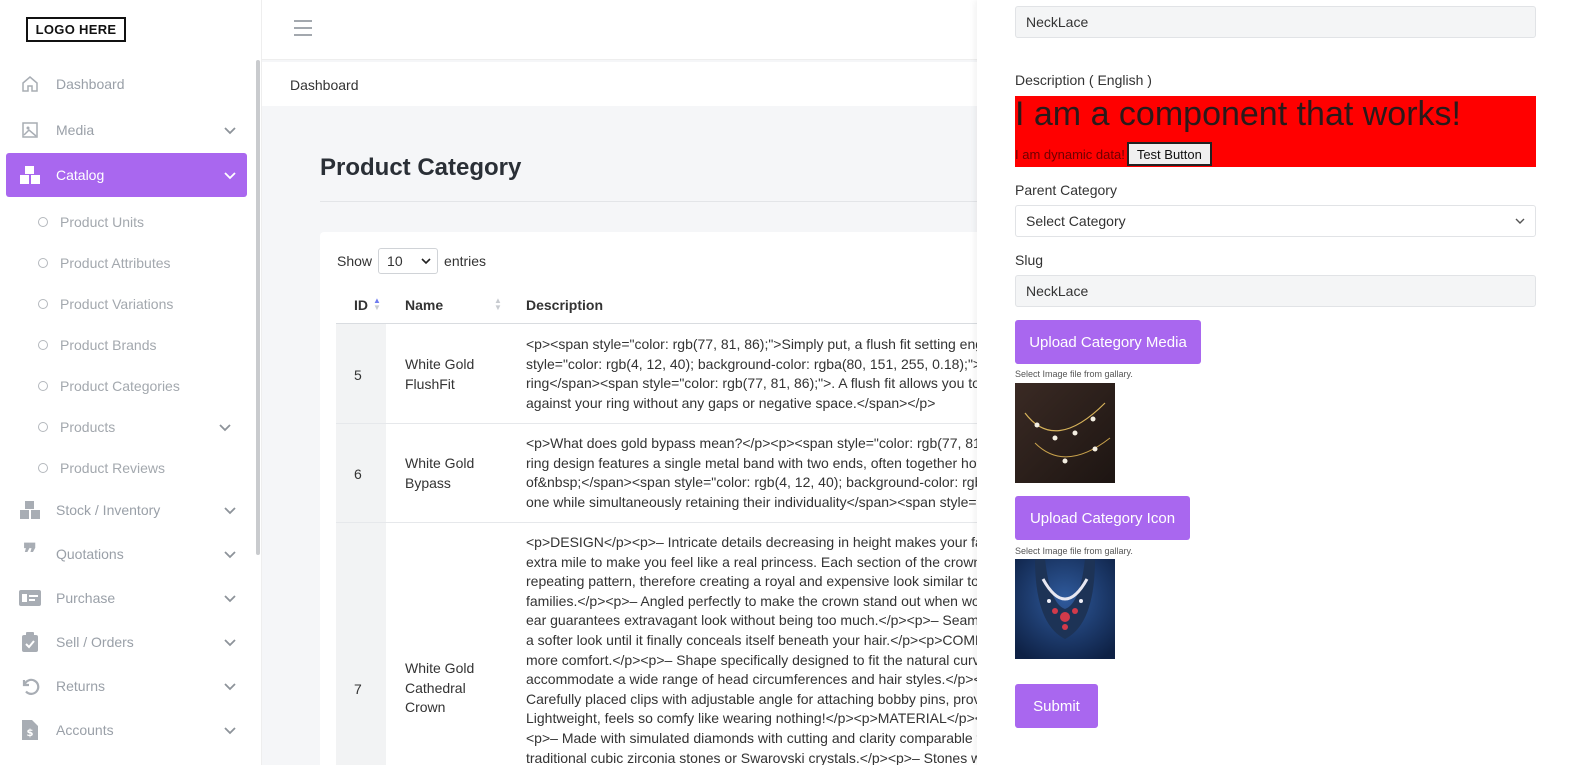  What do you see at coordinates (126, 598) in the screenshot?
I see `sidebar-item-purchase: Purchase` at bounding box center [126, 598].